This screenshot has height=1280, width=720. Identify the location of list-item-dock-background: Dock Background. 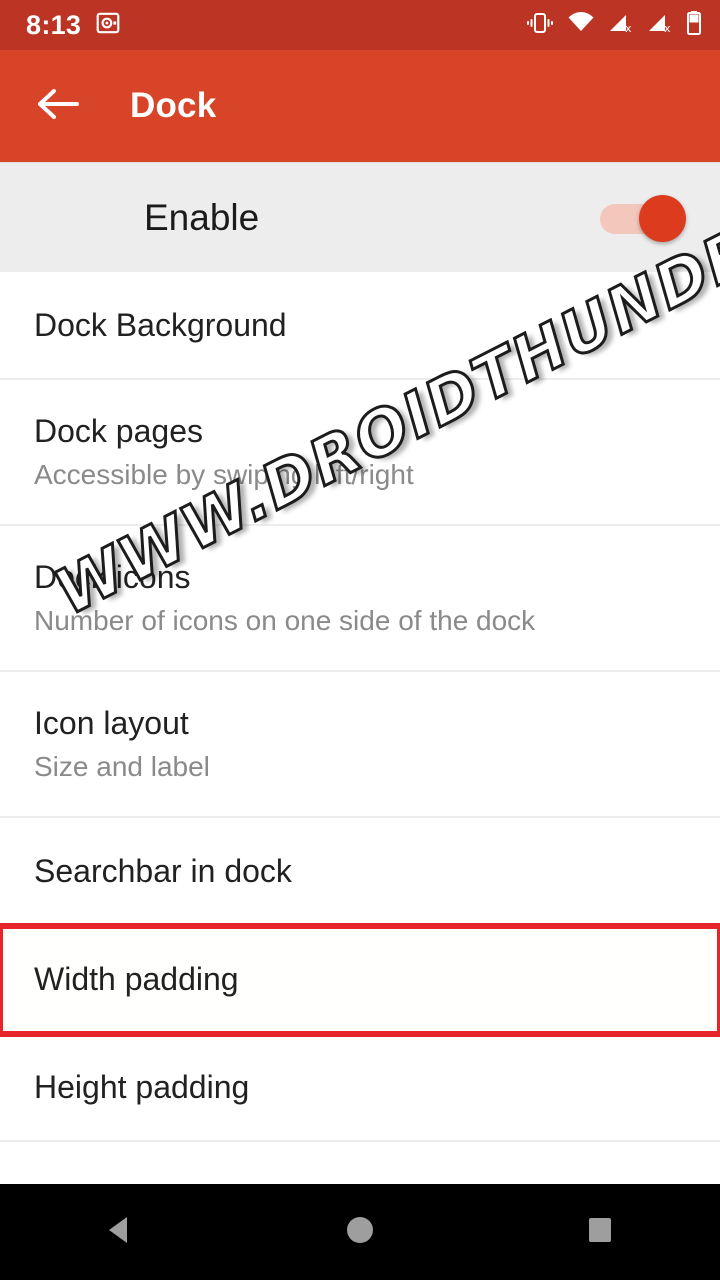
(360, 326).